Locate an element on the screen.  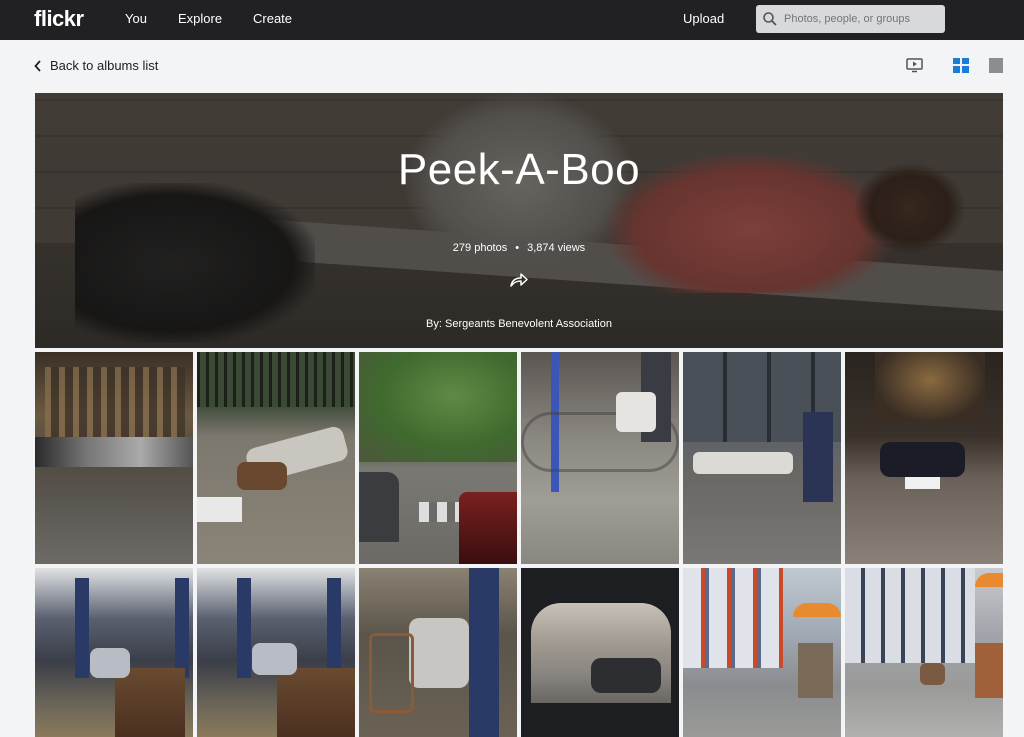
slideshow-icon is located at coordinates (914, 65).